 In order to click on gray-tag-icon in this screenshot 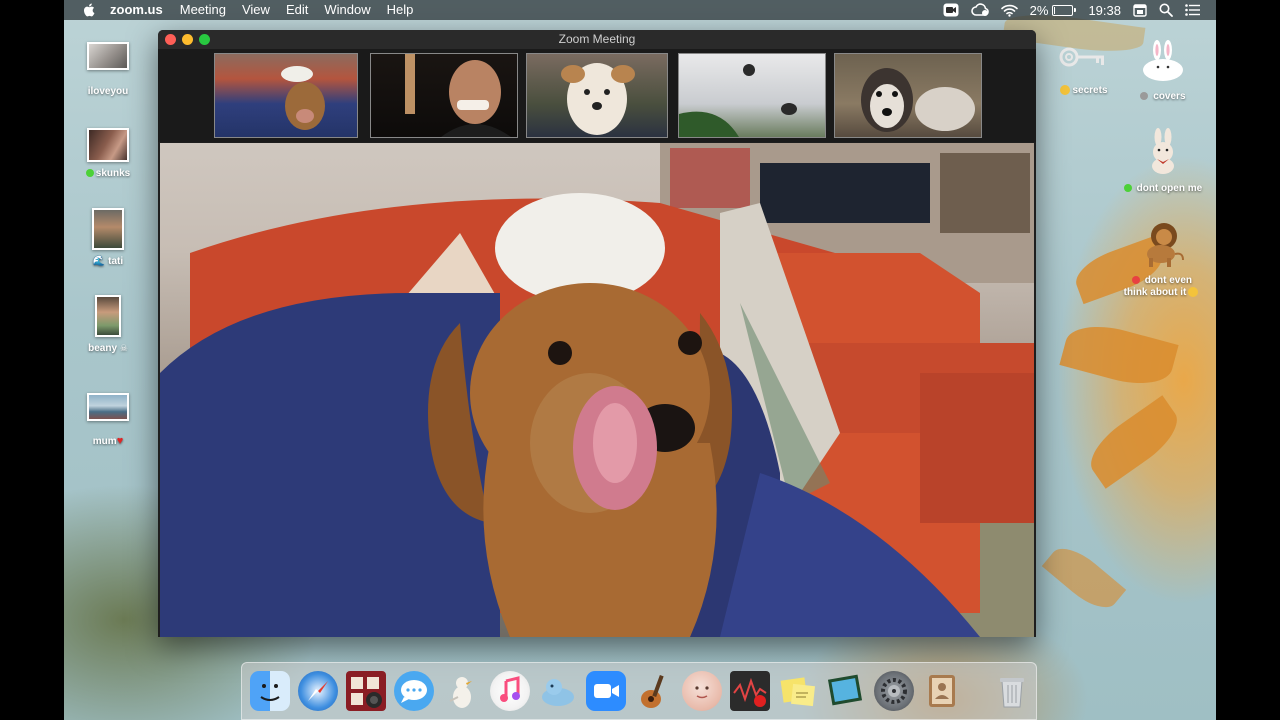, I will do `click(1144, 96)`.